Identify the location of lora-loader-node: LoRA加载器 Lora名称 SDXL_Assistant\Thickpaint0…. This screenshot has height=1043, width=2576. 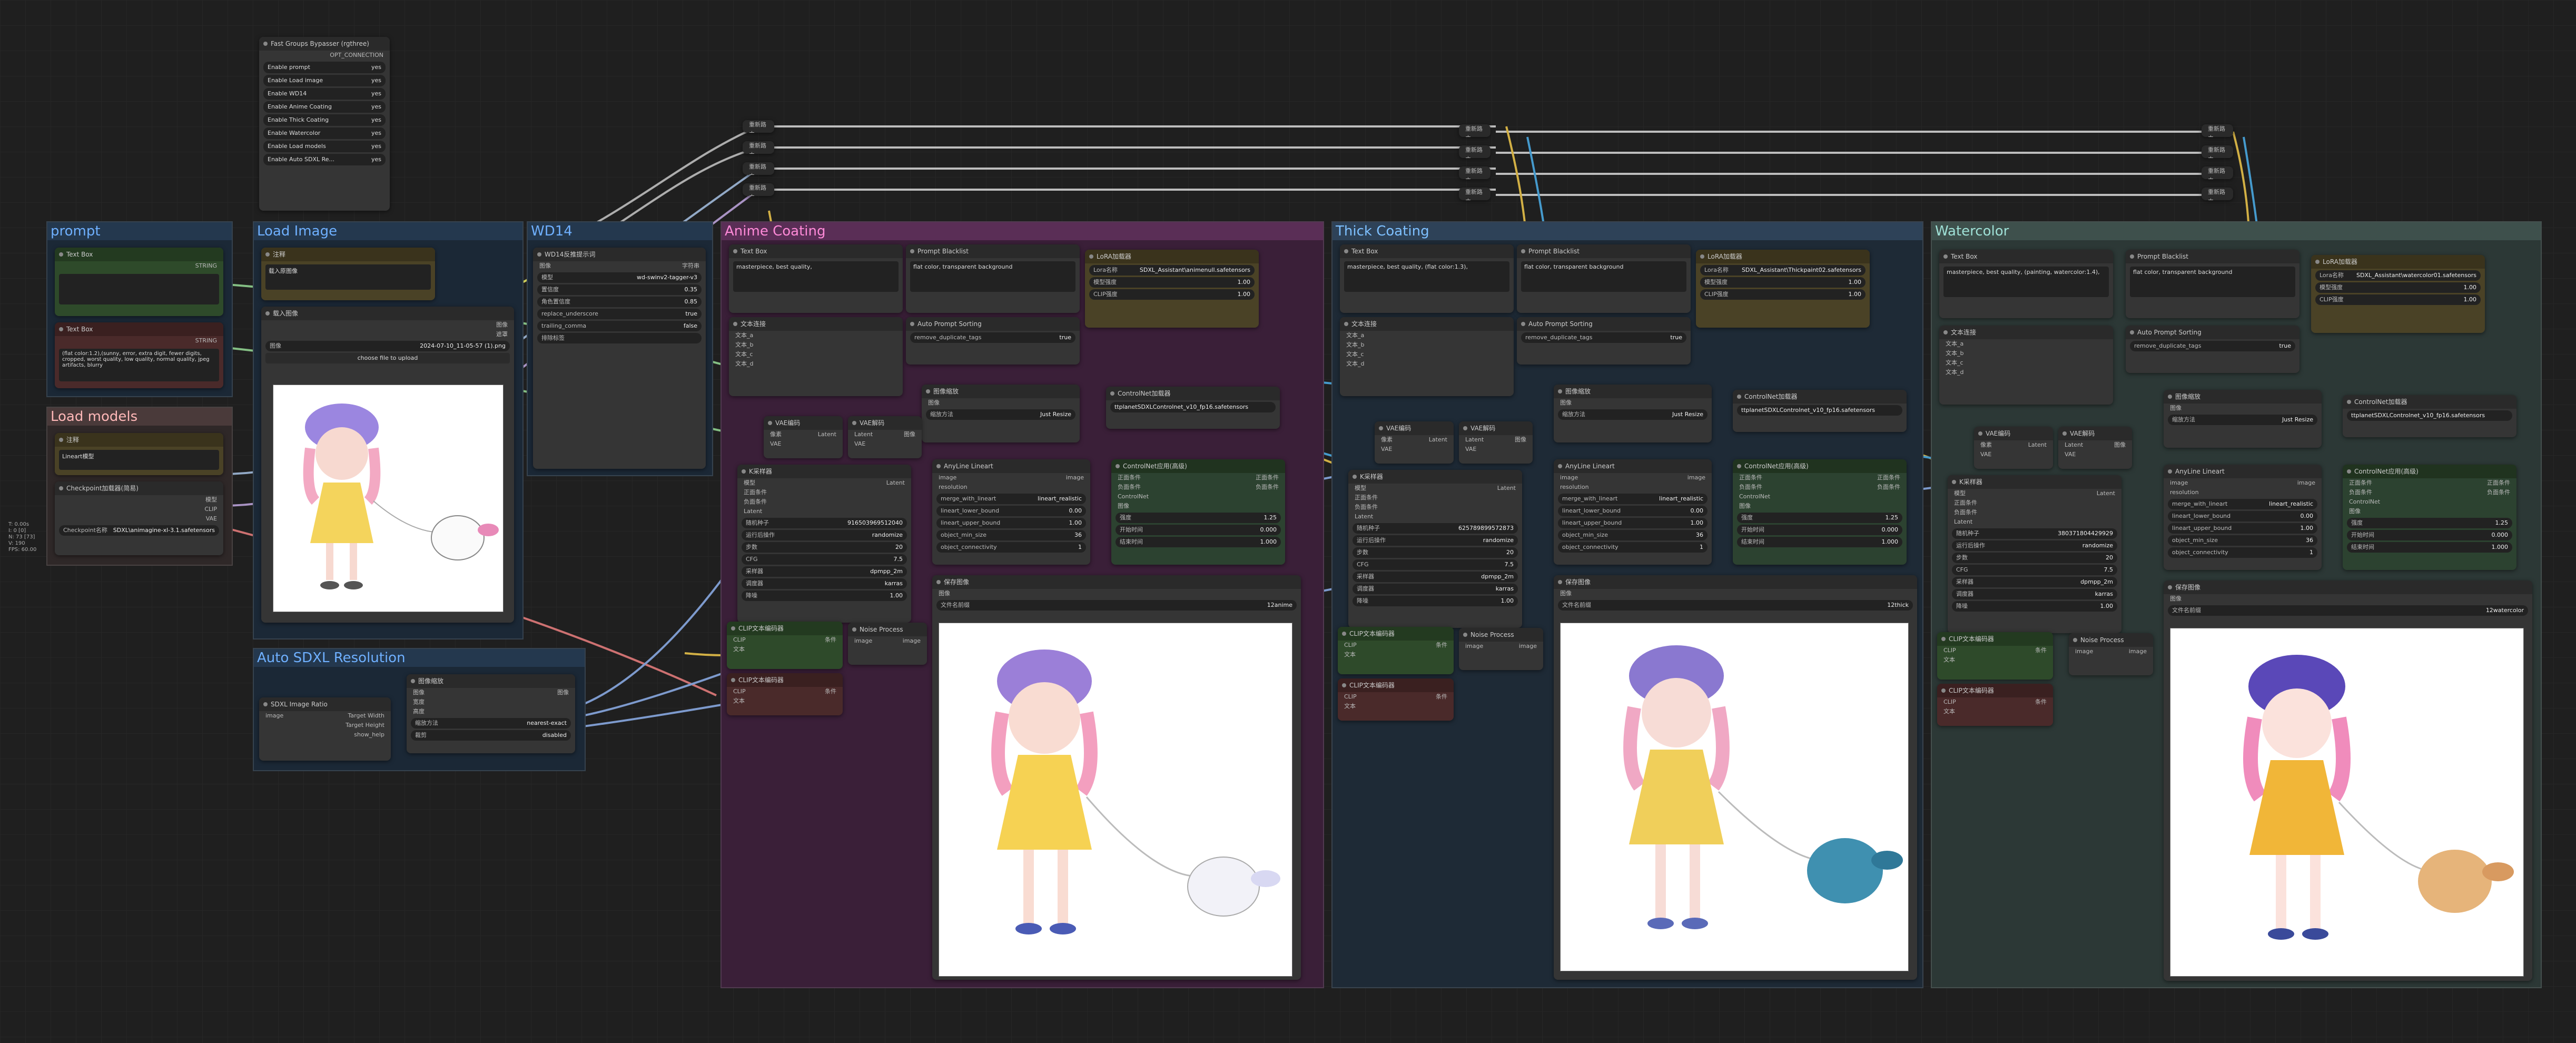
(1783, 289).